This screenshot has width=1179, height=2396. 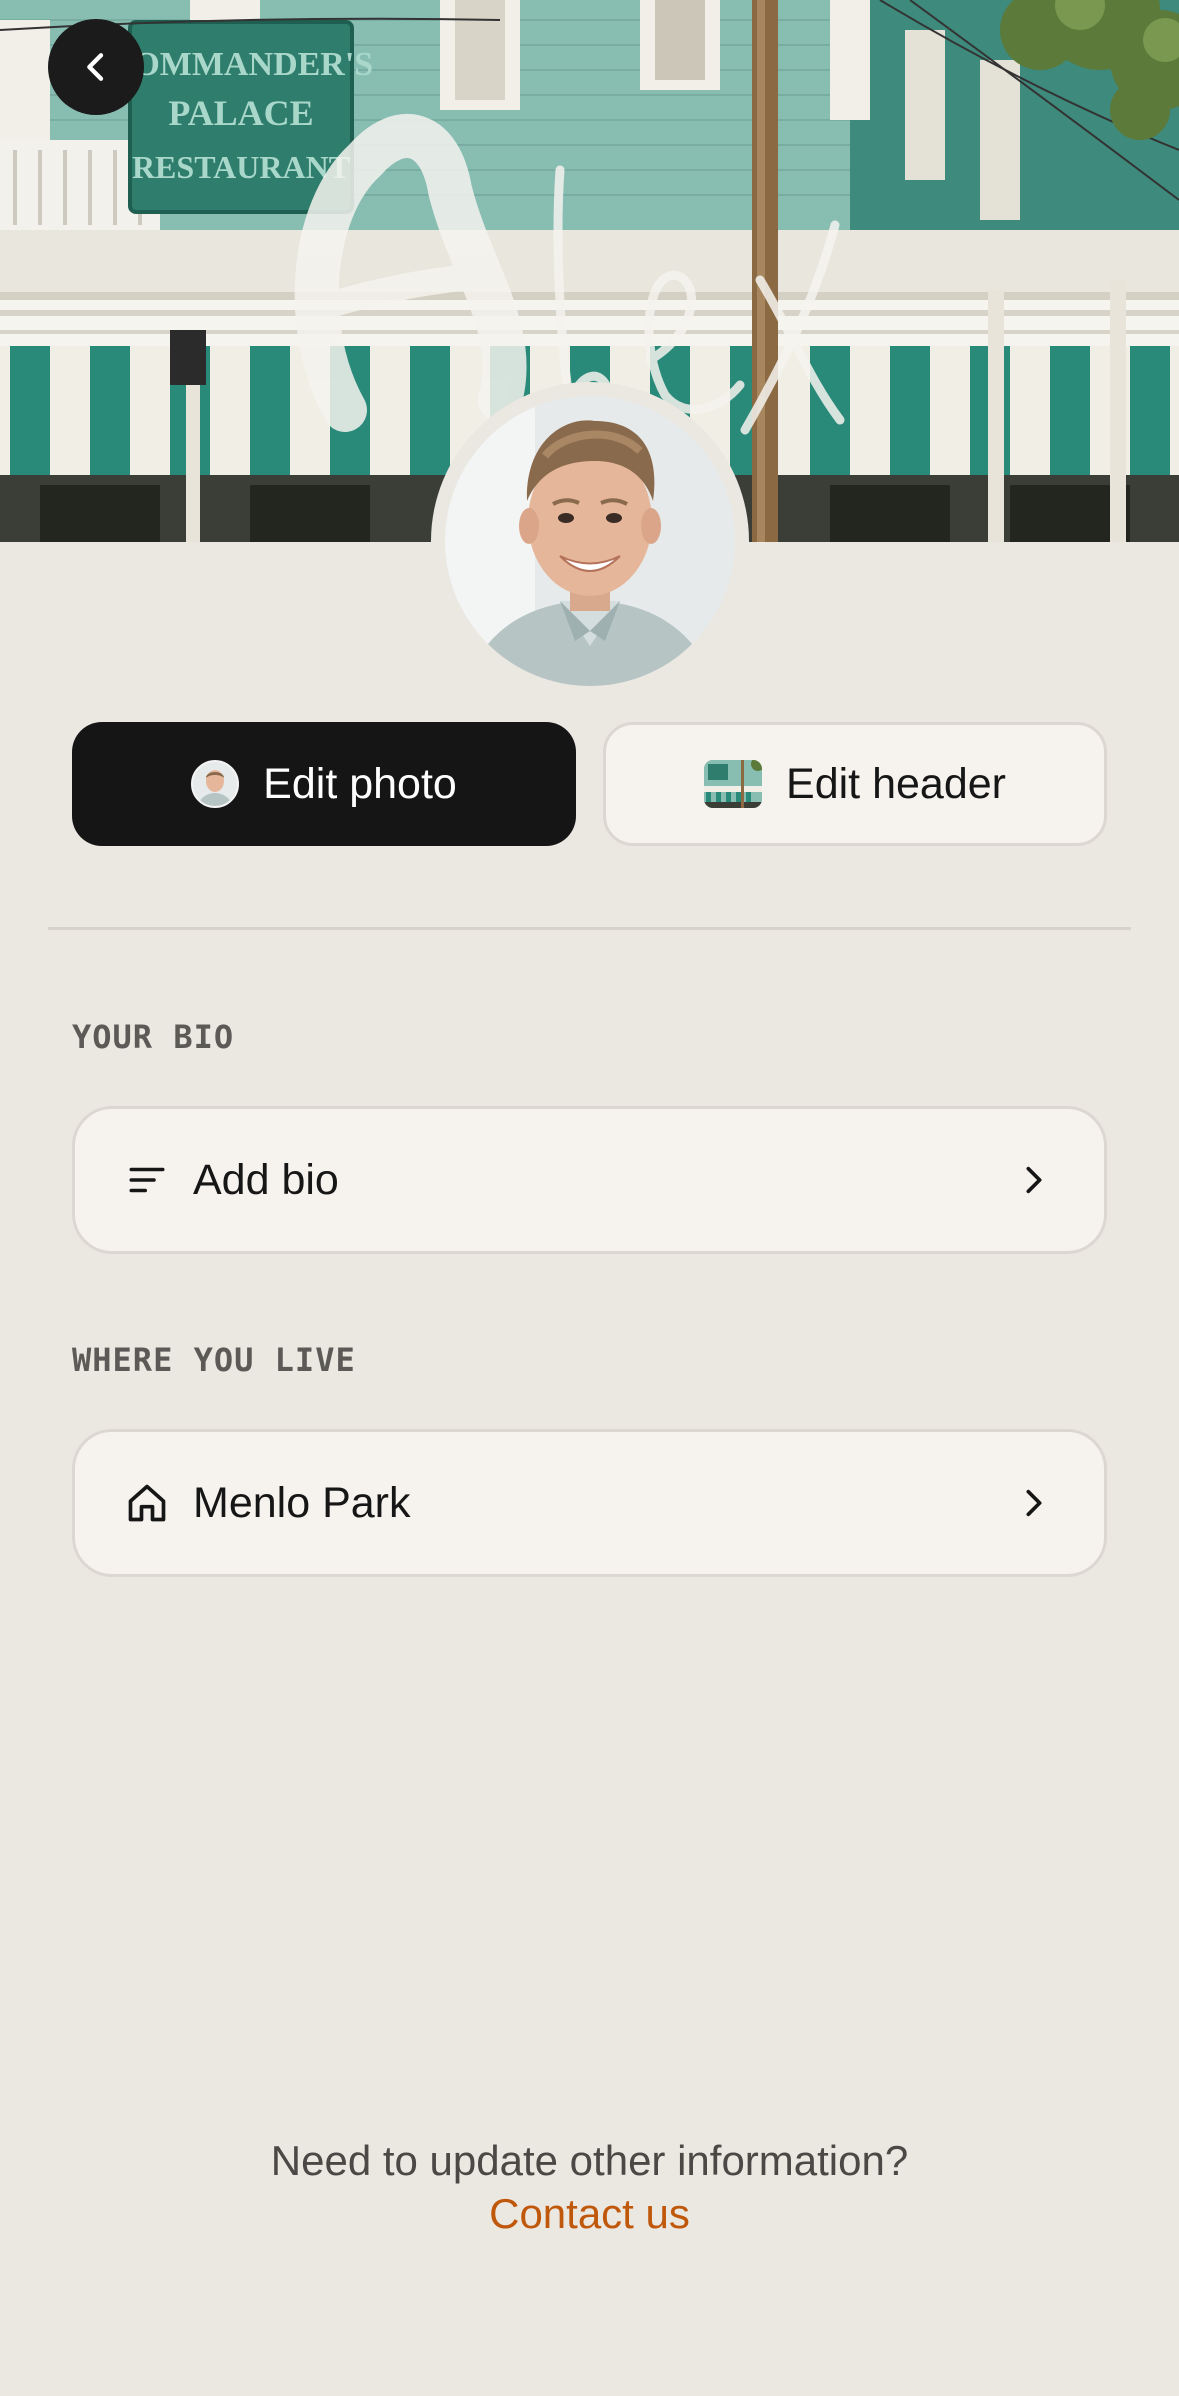 I want to click on avatar-photo, so click(x=590, y=541).